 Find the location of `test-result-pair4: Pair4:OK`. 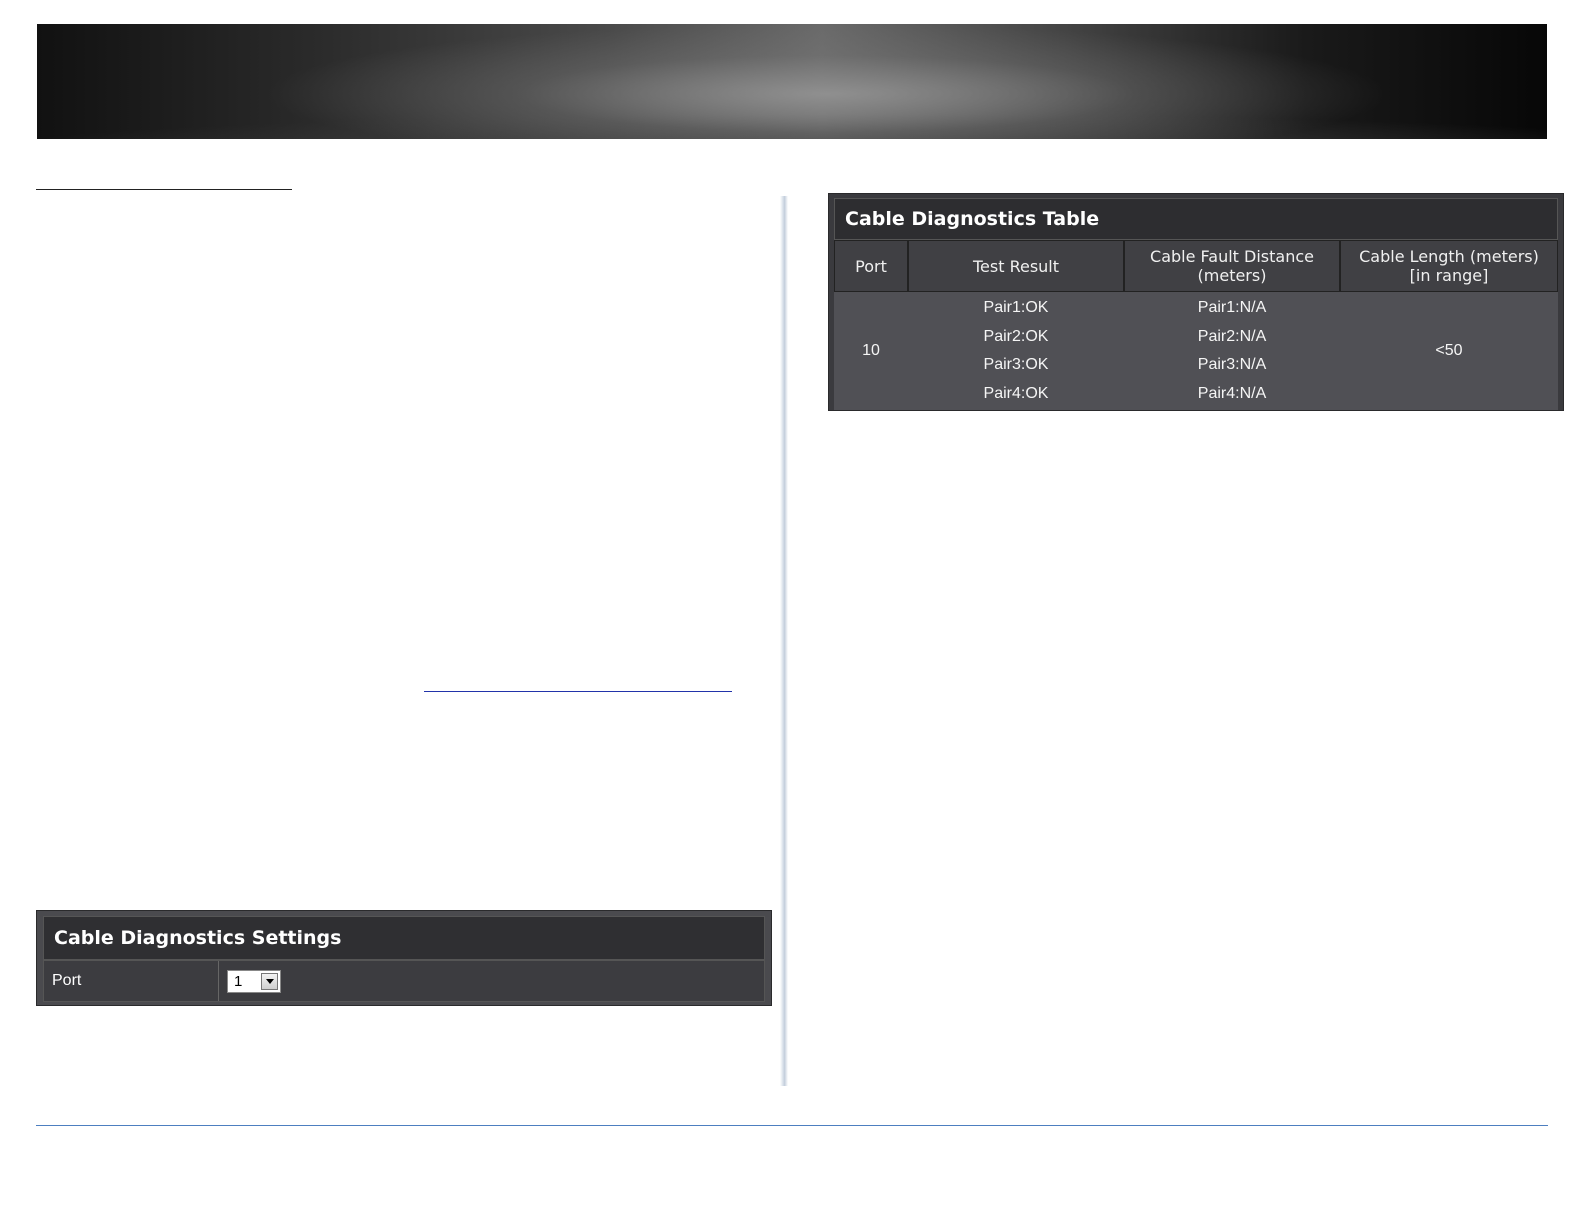

test-result-pair4: Pair4:OK is located at coordinates (1016, 393).